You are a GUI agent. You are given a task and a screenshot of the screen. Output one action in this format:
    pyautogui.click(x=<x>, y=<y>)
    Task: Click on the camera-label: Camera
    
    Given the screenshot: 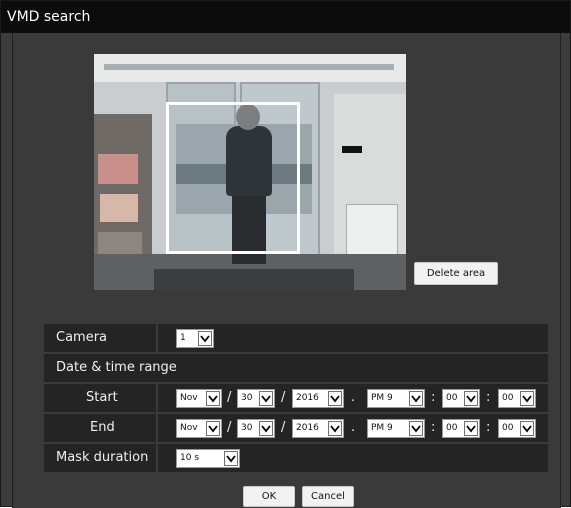 What is the action you would take?
    pyautogui.click(x=82, y=337)
    